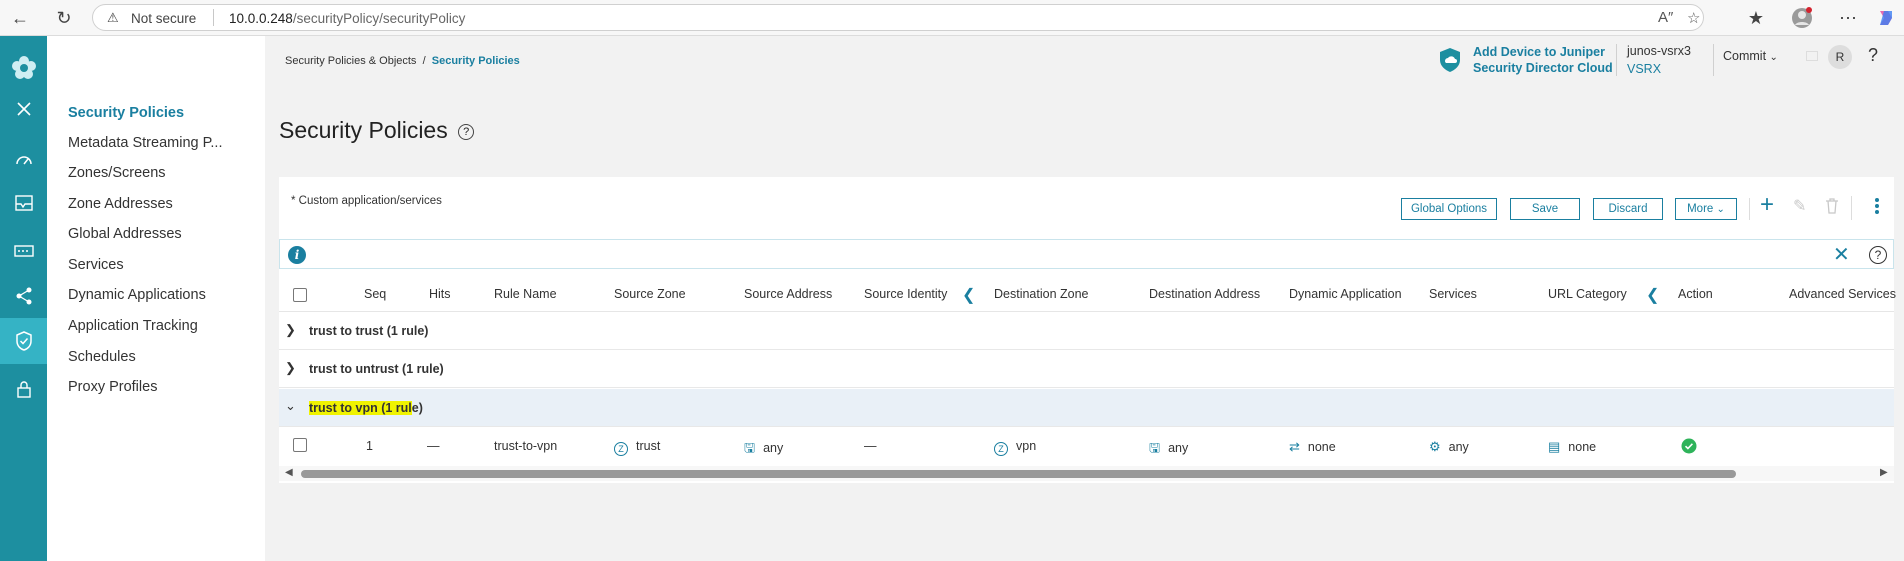  I want to click on close-icon: ✕, so click(1841, 254).